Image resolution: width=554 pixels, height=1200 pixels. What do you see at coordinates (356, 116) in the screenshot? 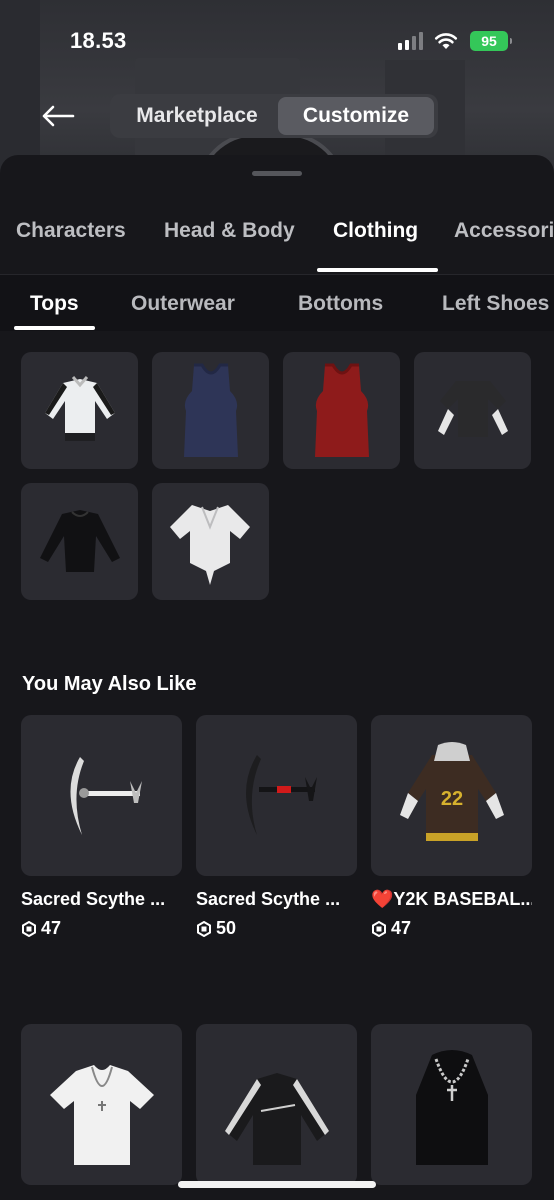
I see `customize-tab: Customize` at bounding box center [356, 116].